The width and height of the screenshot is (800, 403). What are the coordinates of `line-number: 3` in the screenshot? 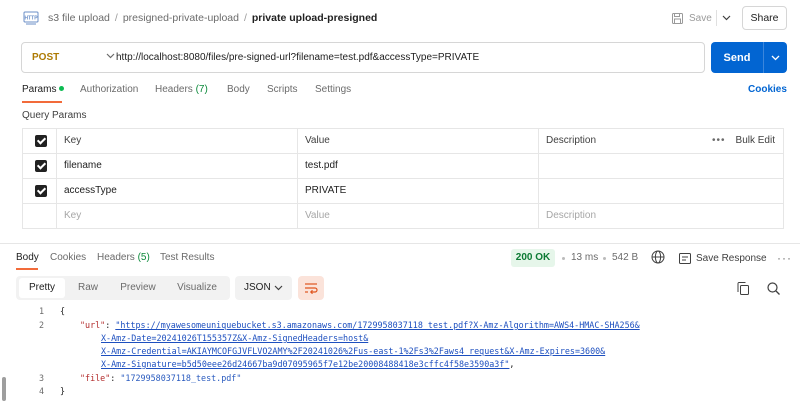 It's located at (41, 378).